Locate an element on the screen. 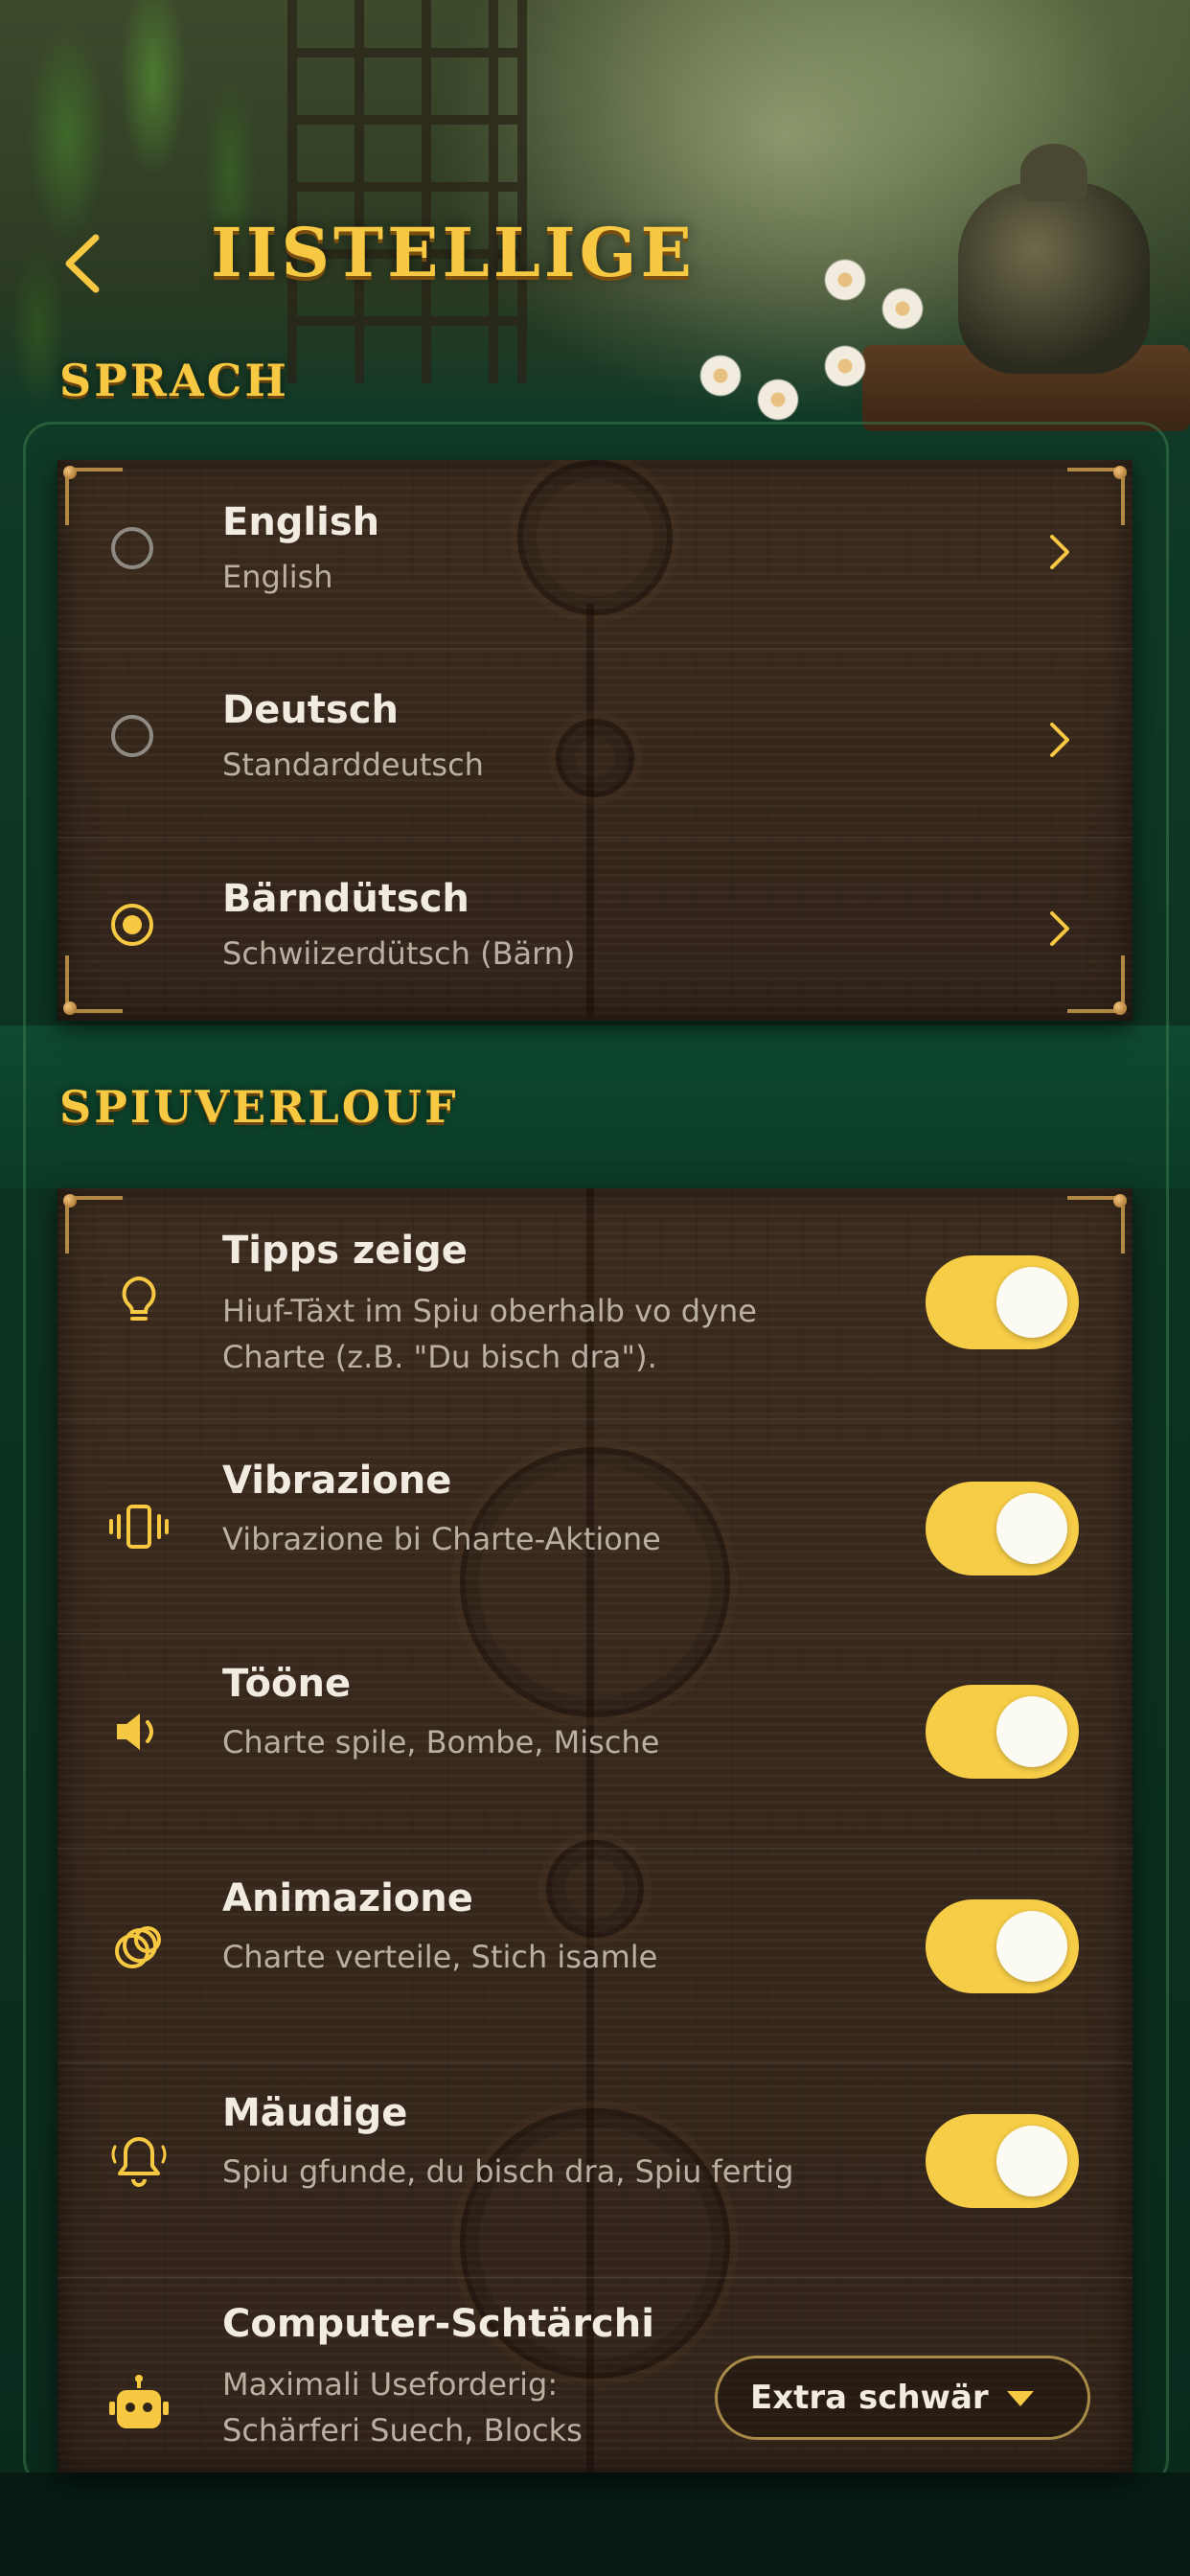 The height and width of the screenshot is (2576, 1190). sounds-toggle is located at coordinates (1003, 1732).